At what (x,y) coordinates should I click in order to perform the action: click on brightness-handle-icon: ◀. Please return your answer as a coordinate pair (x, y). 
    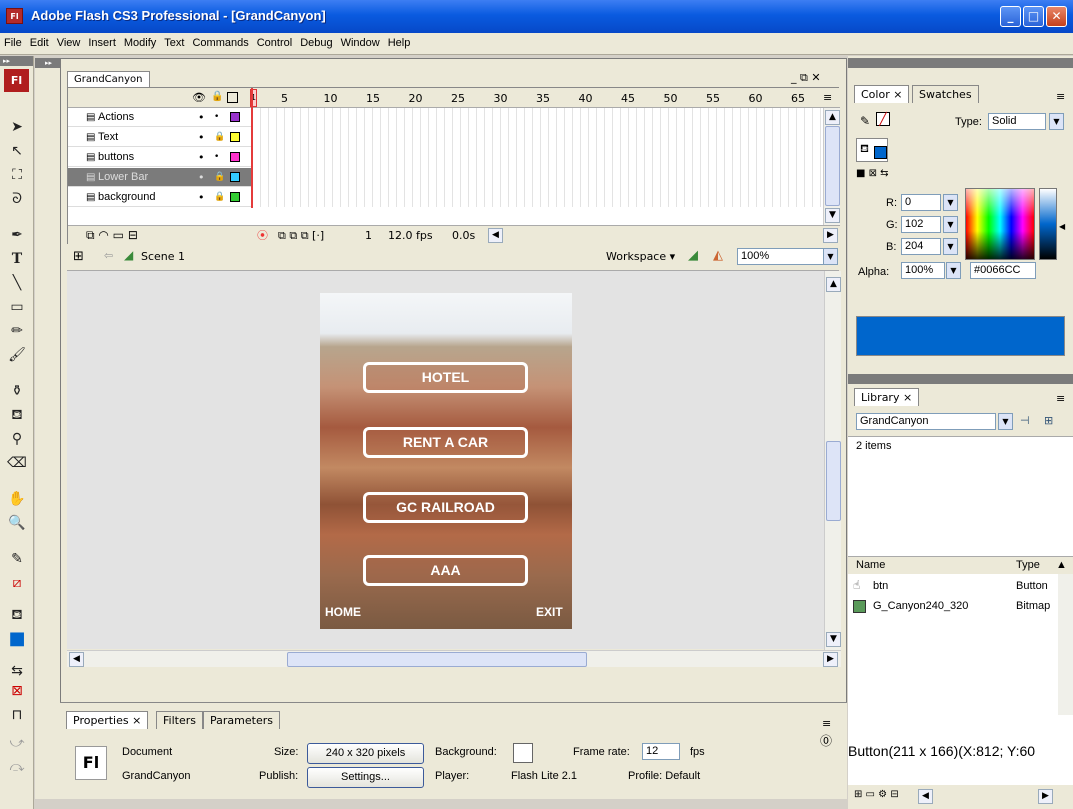
    Looking at the image, I should click on (1062, 226).